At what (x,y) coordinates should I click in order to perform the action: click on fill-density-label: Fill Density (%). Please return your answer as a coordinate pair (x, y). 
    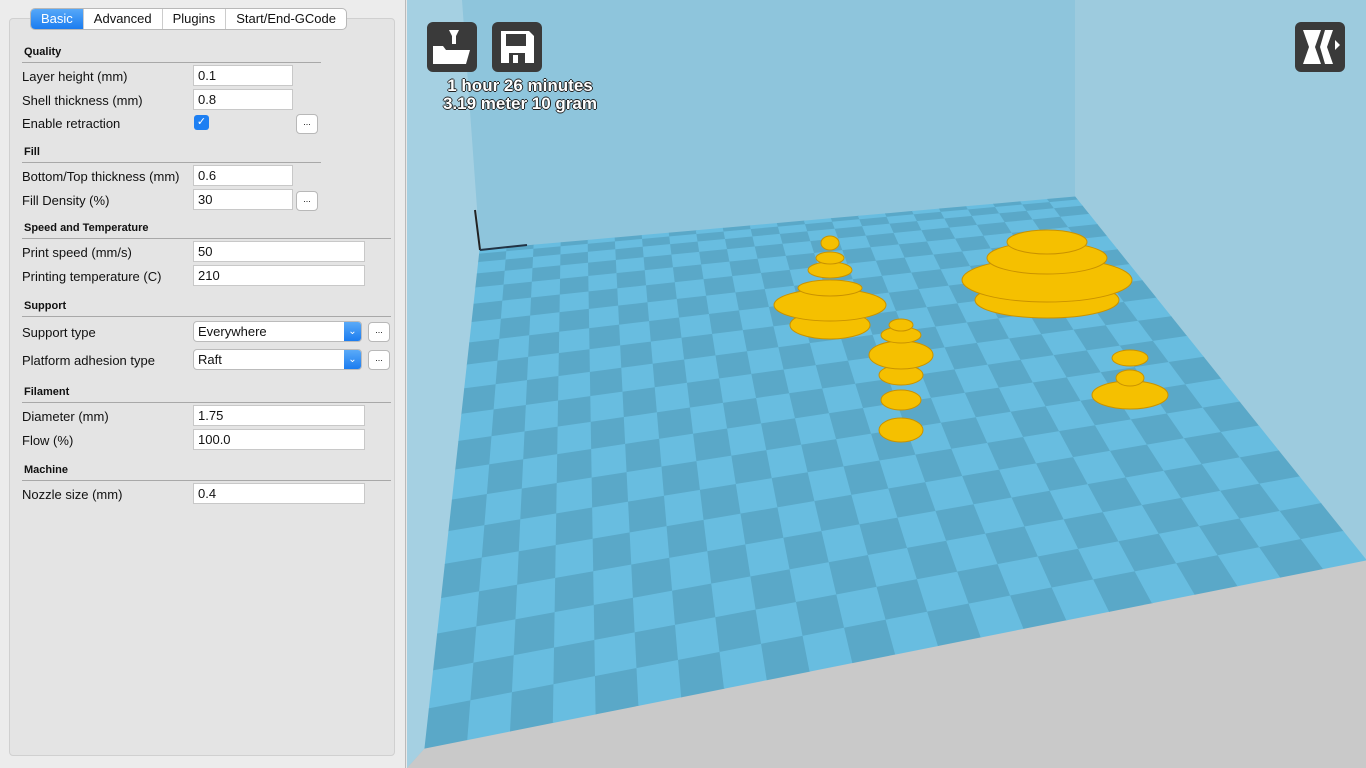
    Looking at the image, I should click on (66, 200).